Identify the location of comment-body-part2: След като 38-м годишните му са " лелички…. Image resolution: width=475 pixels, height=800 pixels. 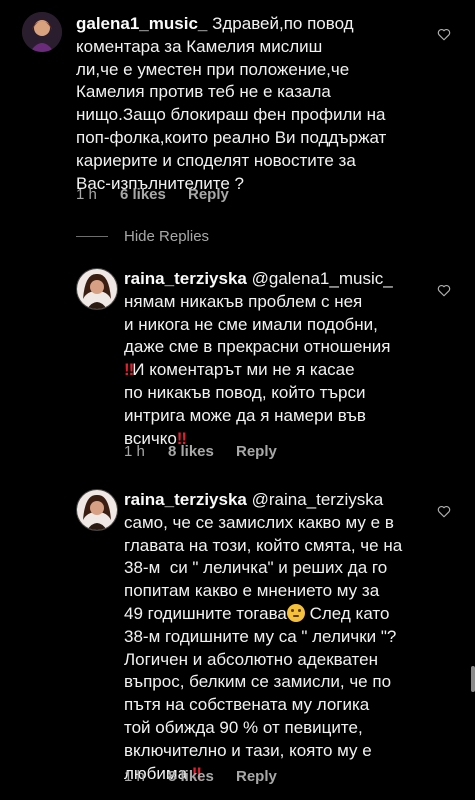
(260, 693).